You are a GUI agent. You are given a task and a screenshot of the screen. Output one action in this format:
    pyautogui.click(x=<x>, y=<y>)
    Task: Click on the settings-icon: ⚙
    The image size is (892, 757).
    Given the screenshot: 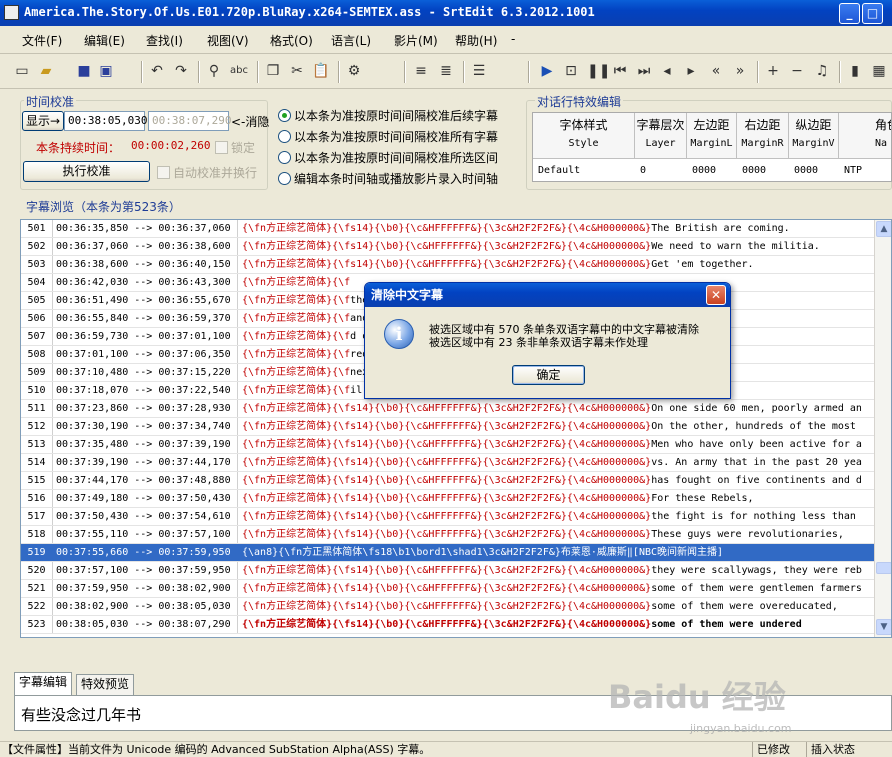 What is the action you would take?
    pyautogui.click(x=354, y=71)
    